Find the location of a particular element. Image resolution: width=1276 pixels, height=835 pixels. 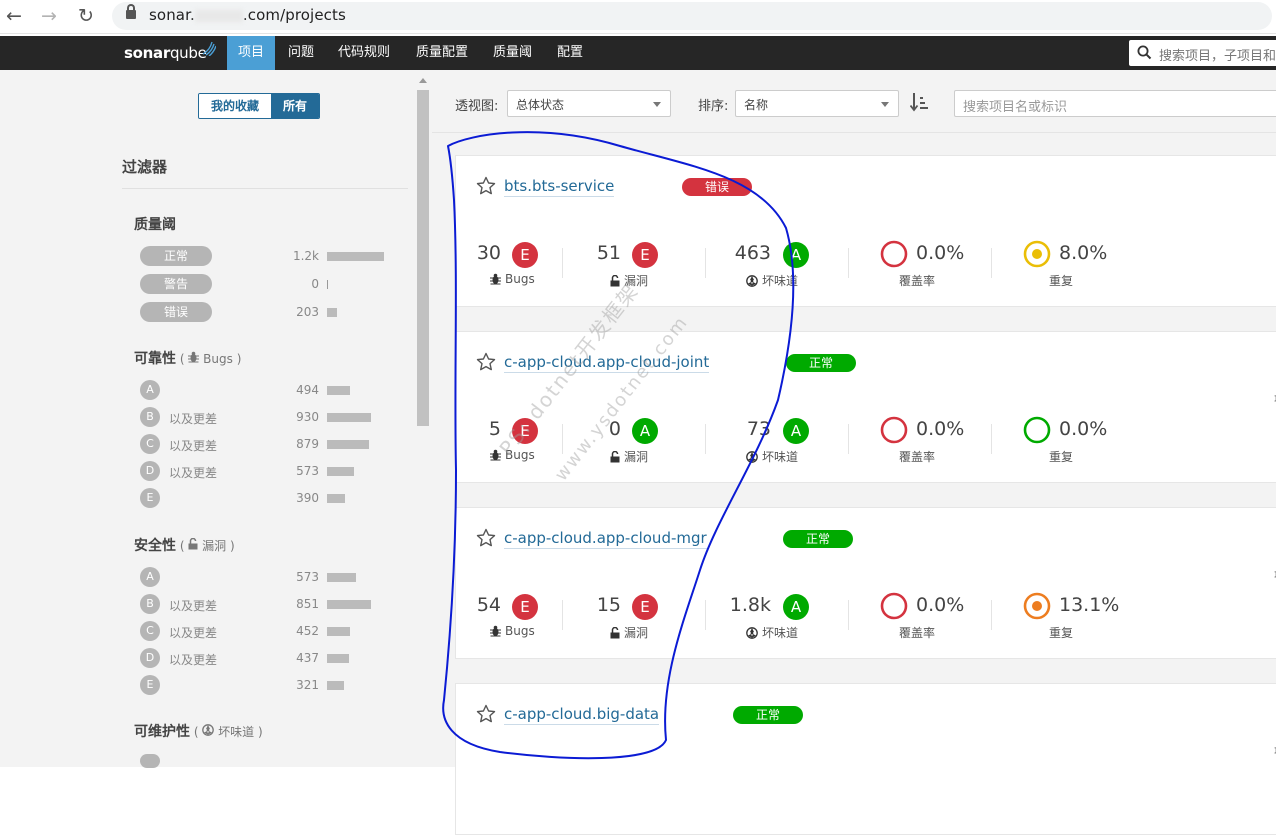

nav-rules: 代码规则 is located at coordinates (364, 53).